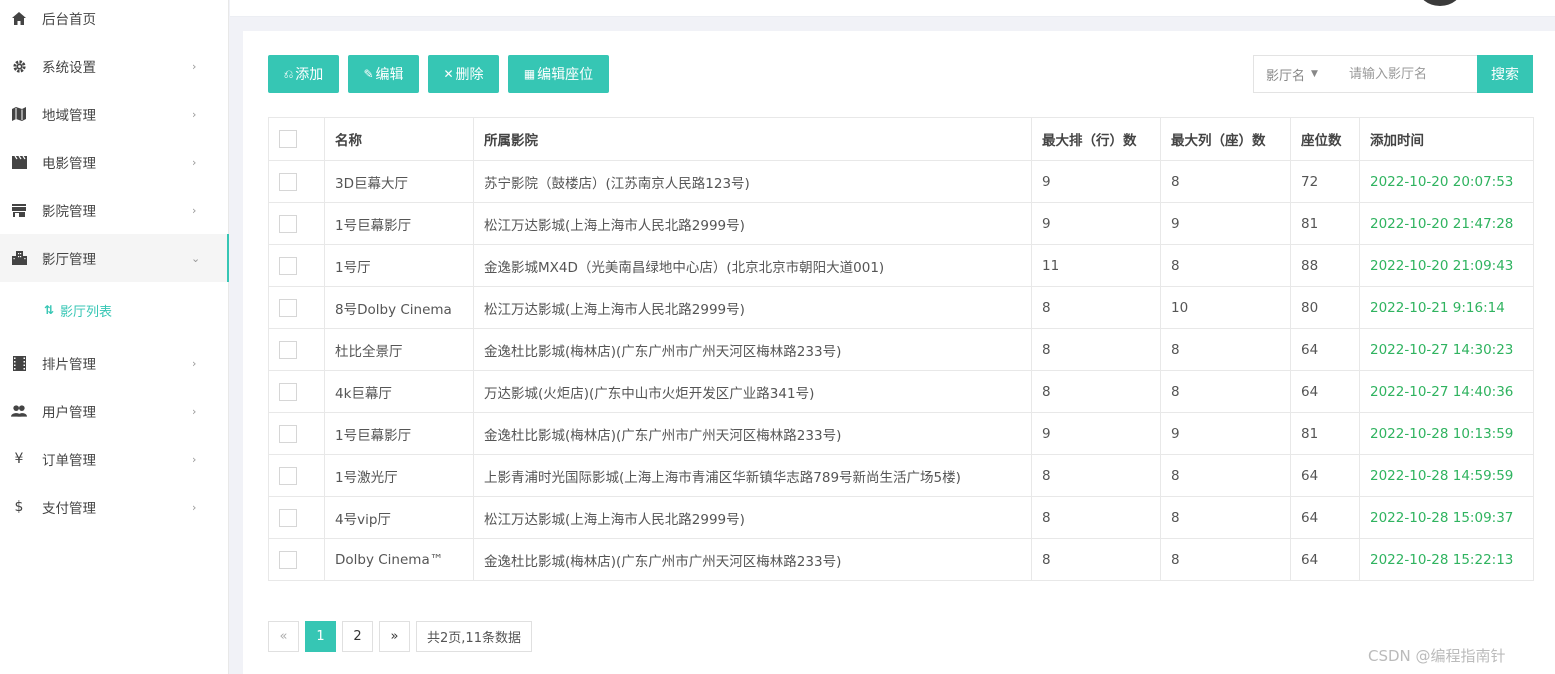 This screenshot has height=674, width=1555. Describe the element at coordinates (1096, 223) in the screenshot. I see `cell-max-rows: 9` at that location.